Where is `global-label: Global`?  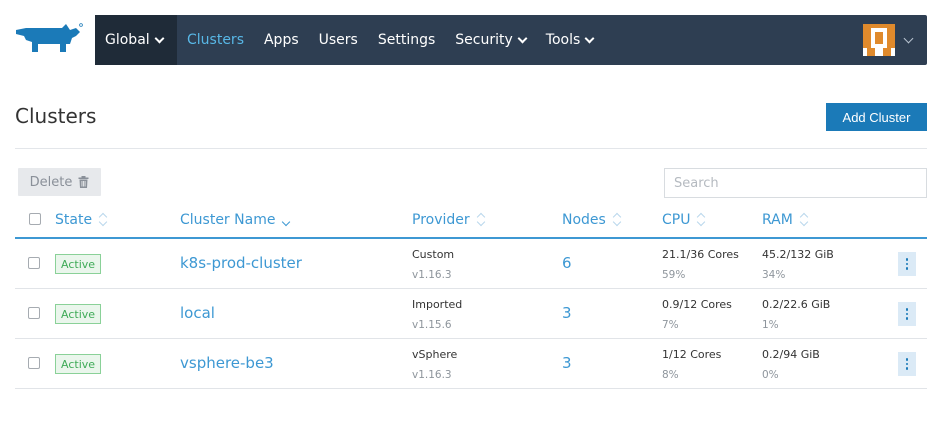
global-label: Global is located at coordinates (127, 40).